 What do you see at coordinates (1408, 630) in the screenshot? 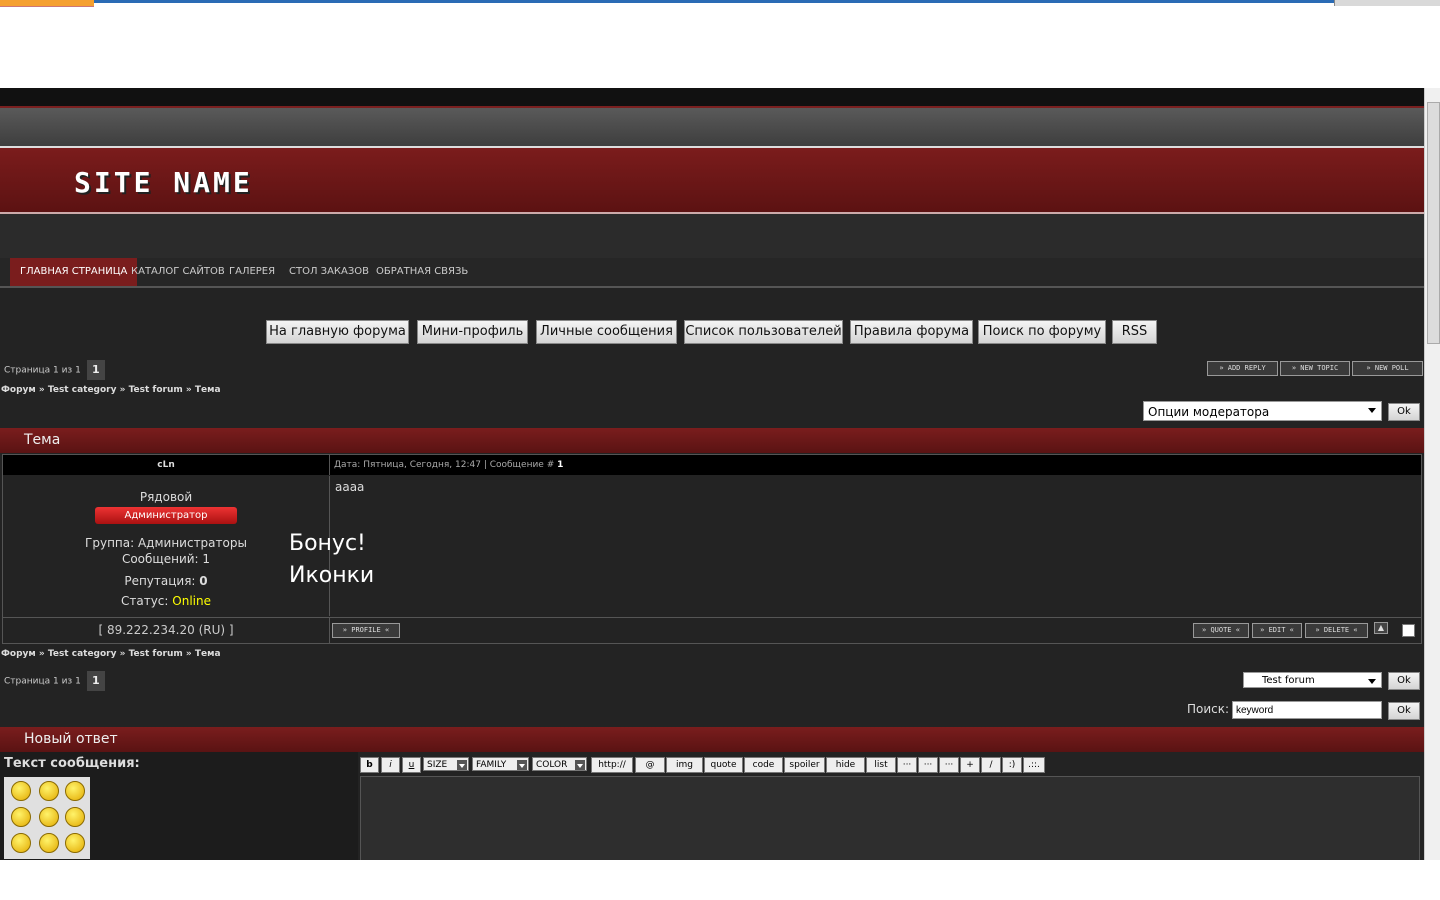
I see `select-post-checkbox` at bounding box center [1408, 630].